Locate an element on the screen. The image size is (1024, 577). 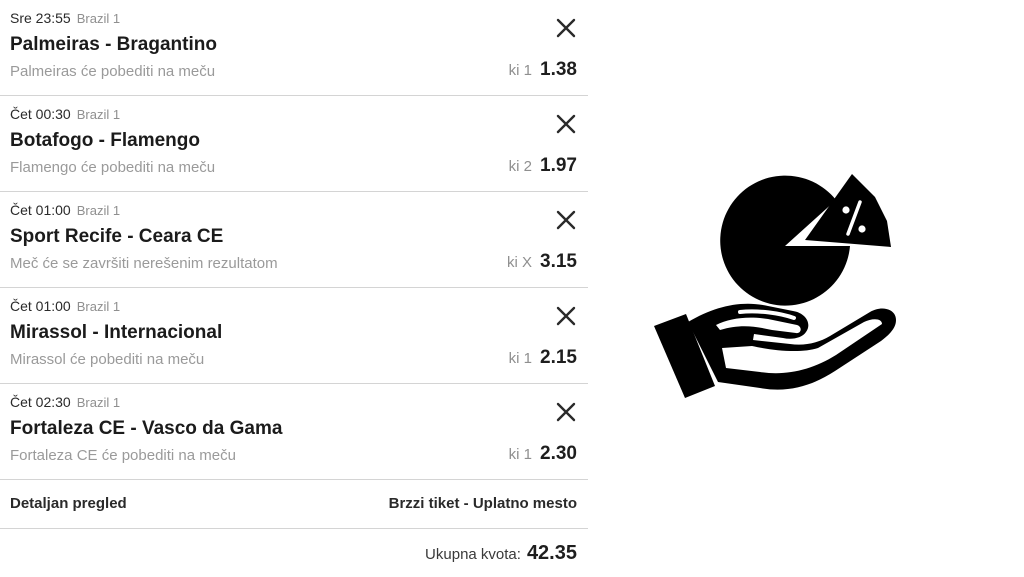
bet-meta: Čet 00:30 Brazil 1 is located at coordinates (65, 114).